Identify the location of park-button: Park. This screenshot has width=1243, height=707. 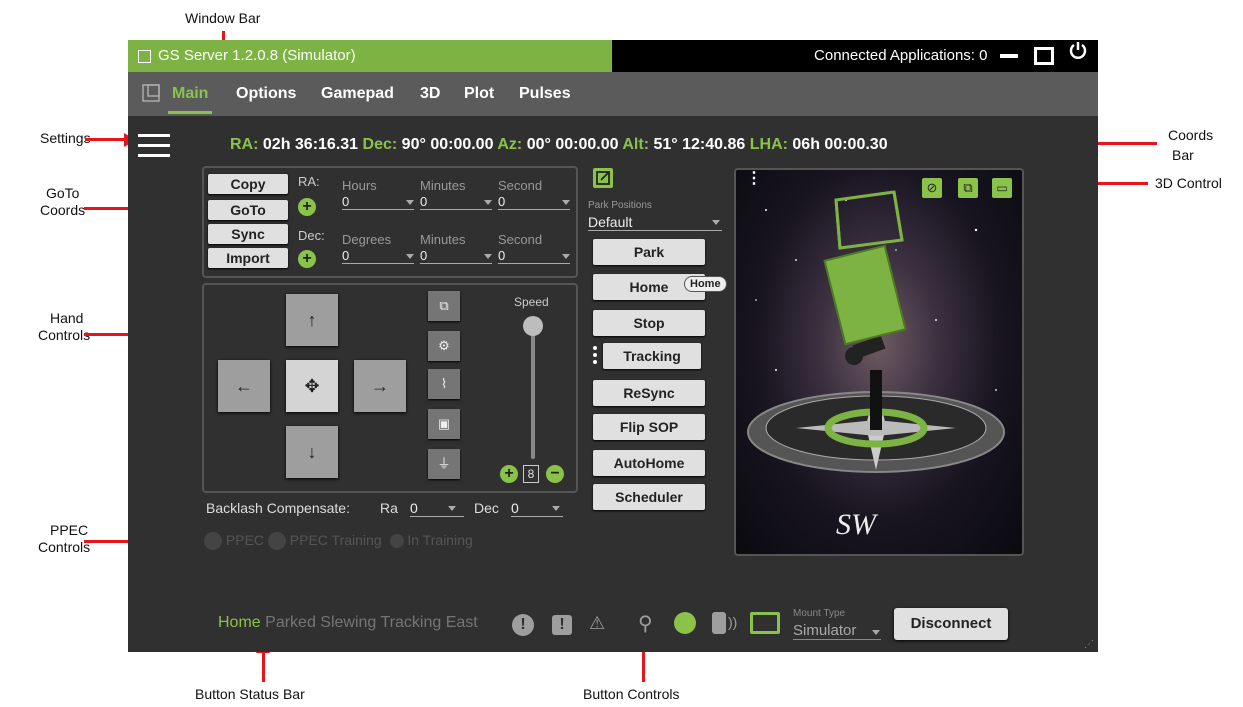
(649, 252).